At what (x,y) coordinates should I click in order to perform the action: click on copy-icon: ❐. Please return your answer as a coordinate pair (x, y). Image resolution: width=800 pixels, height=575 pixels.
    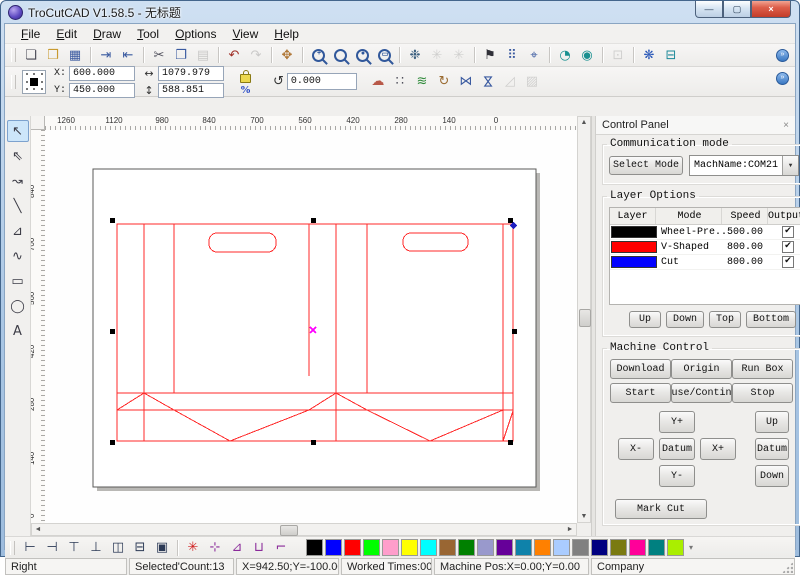
    Looking at the image, I should click on (181, 55).